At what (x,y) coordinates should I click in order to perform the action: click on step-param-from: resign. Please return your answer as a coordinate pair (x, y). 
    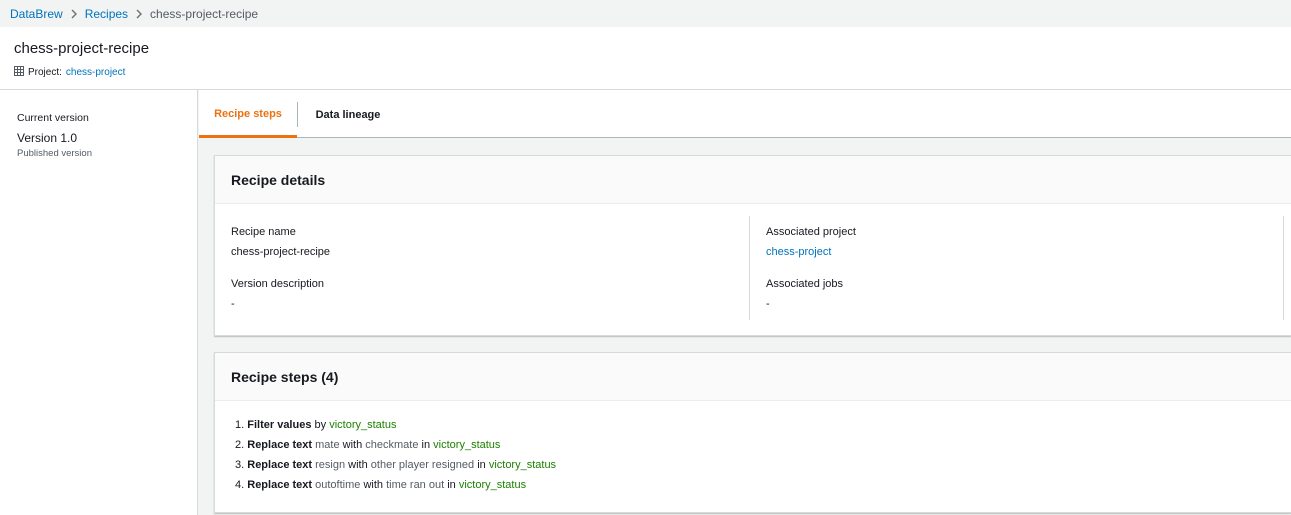
    Looking at the image, I should click on (330, 465).